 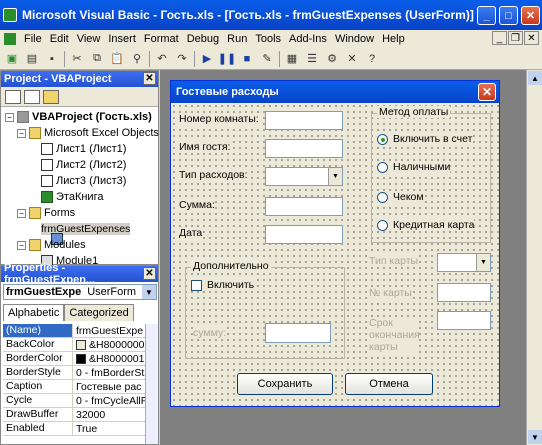 What do you see at coordinates (267, 59) in the screenshot?
I see `design-mode-icon: ✎` at bounding box center [267, 59].